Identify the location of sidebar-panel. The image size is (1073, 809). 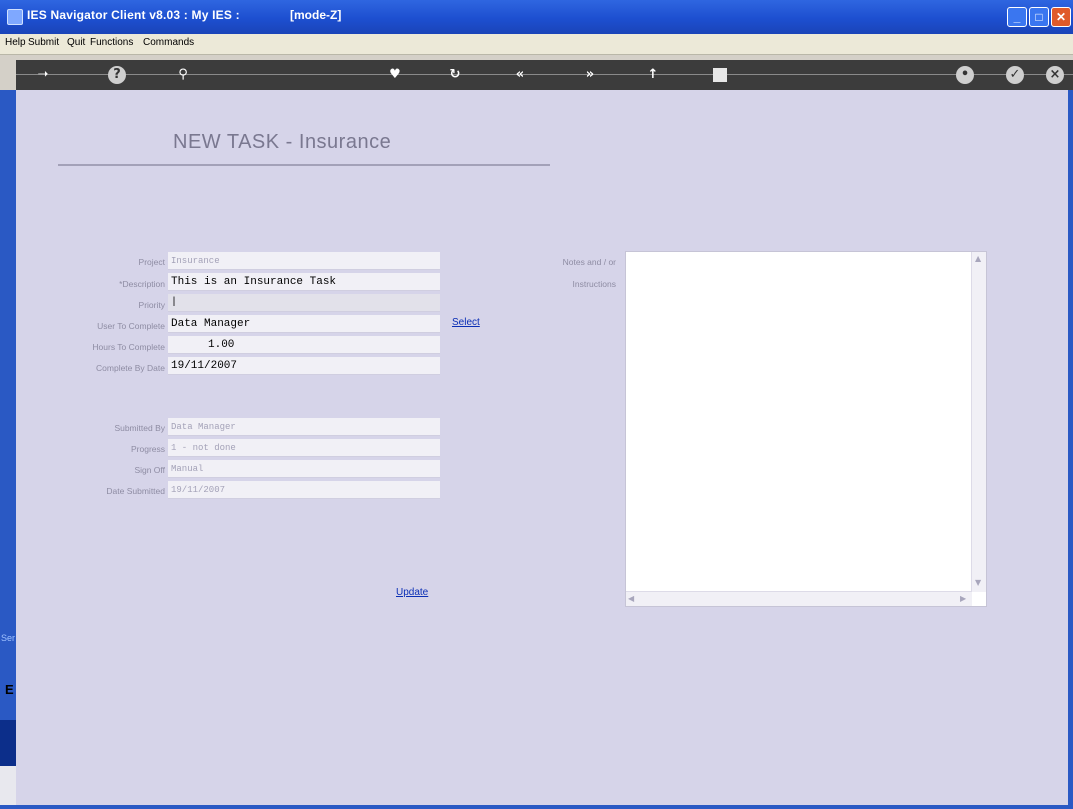
(8, 786).